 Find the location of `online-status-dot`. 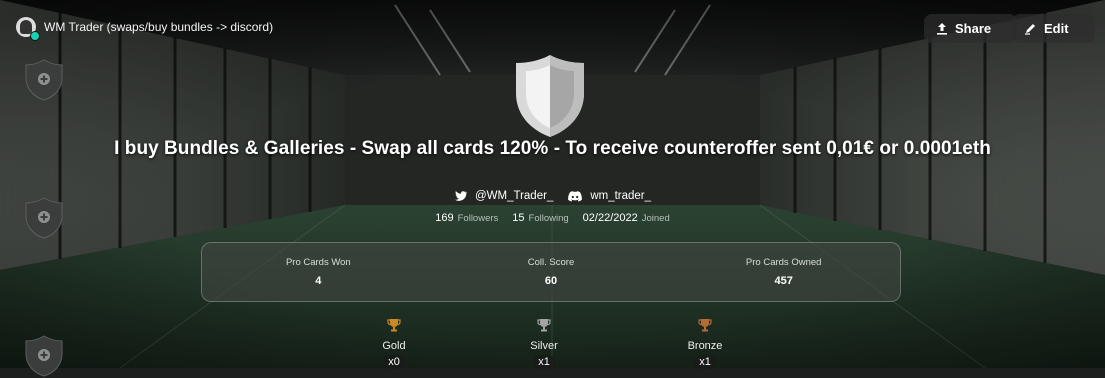

online-status-dot is located at coordinates (35, 36).